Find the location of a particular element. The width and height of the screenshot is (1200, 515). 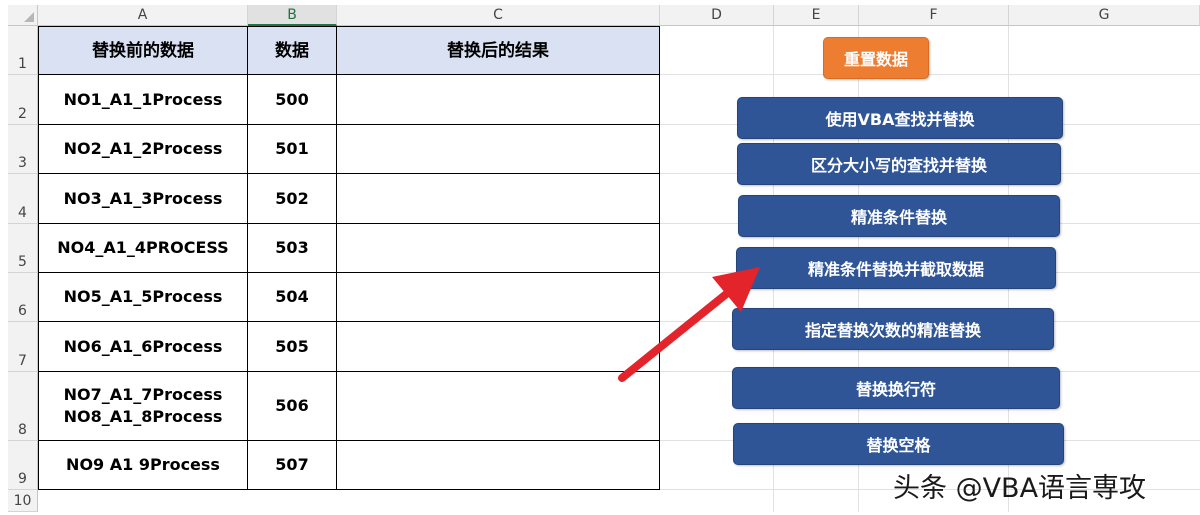

cell-b5: 503 is located at coordinates (292, 248).